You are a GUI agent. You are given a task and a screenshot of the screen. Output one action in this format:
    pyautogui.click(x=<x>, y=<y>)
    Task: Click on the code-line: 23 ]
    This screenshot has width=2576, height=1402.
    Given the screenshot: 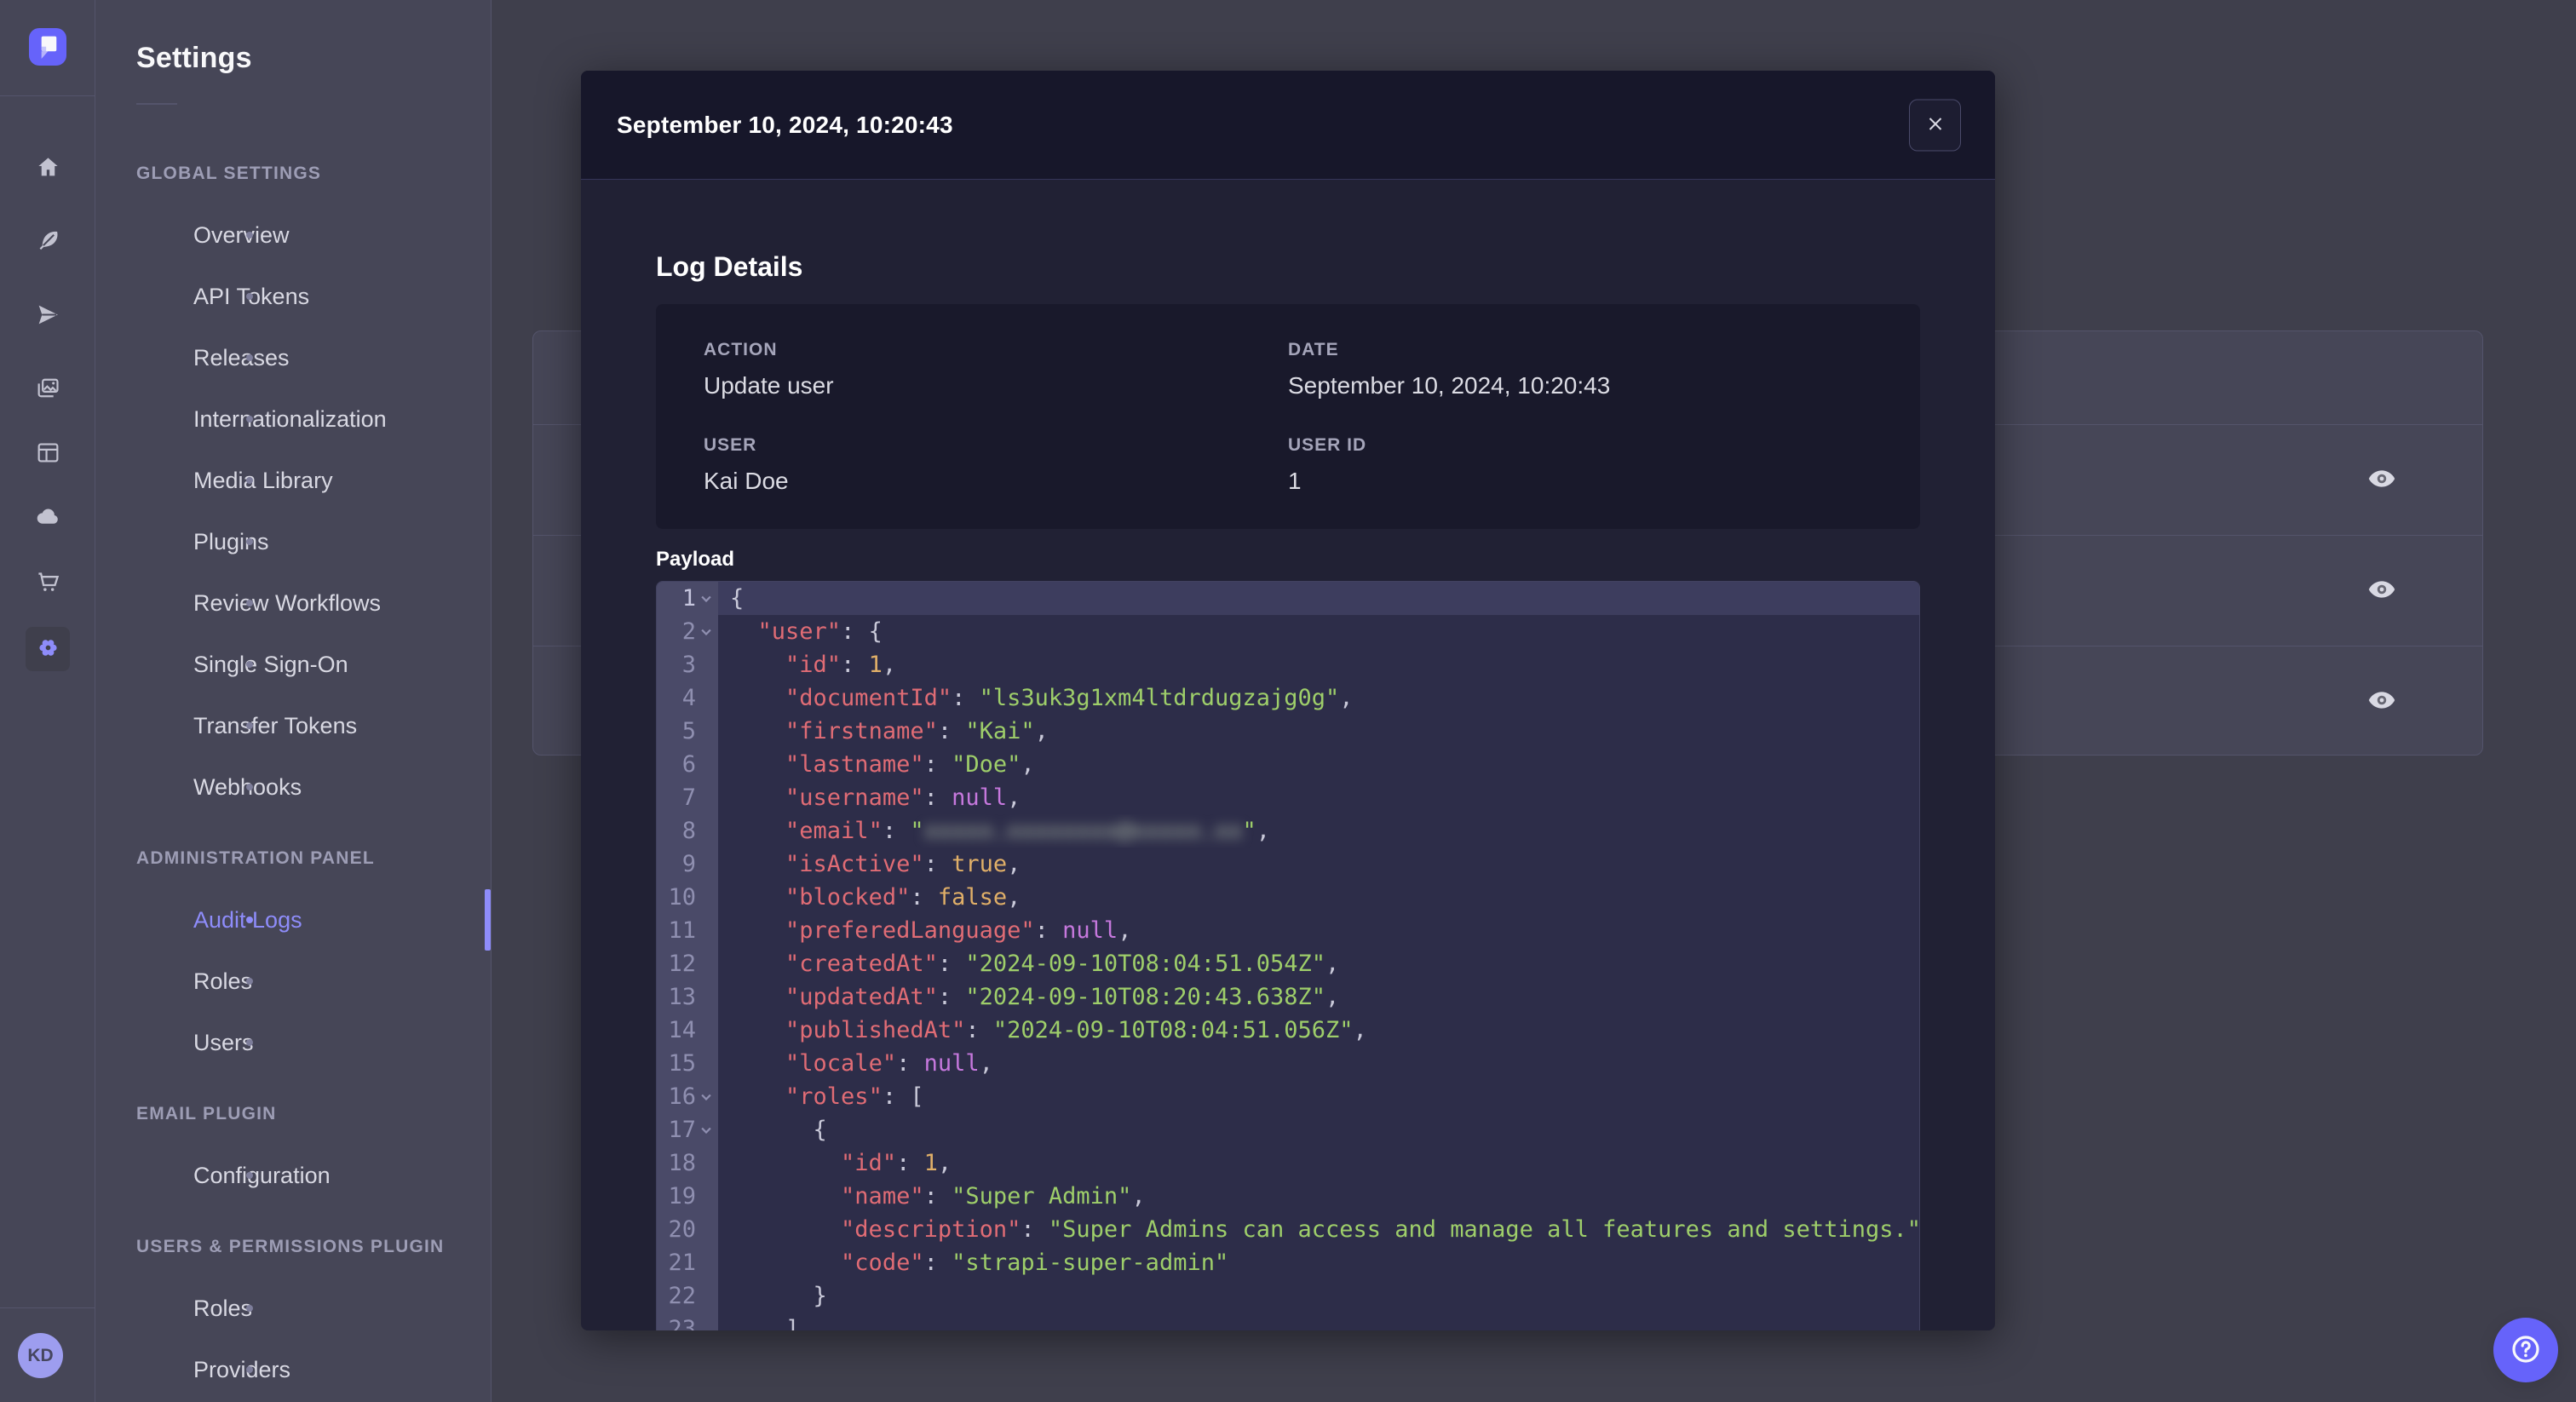 What is the action you would take?
    pyautogui.click(x=1288, y=1321)
    